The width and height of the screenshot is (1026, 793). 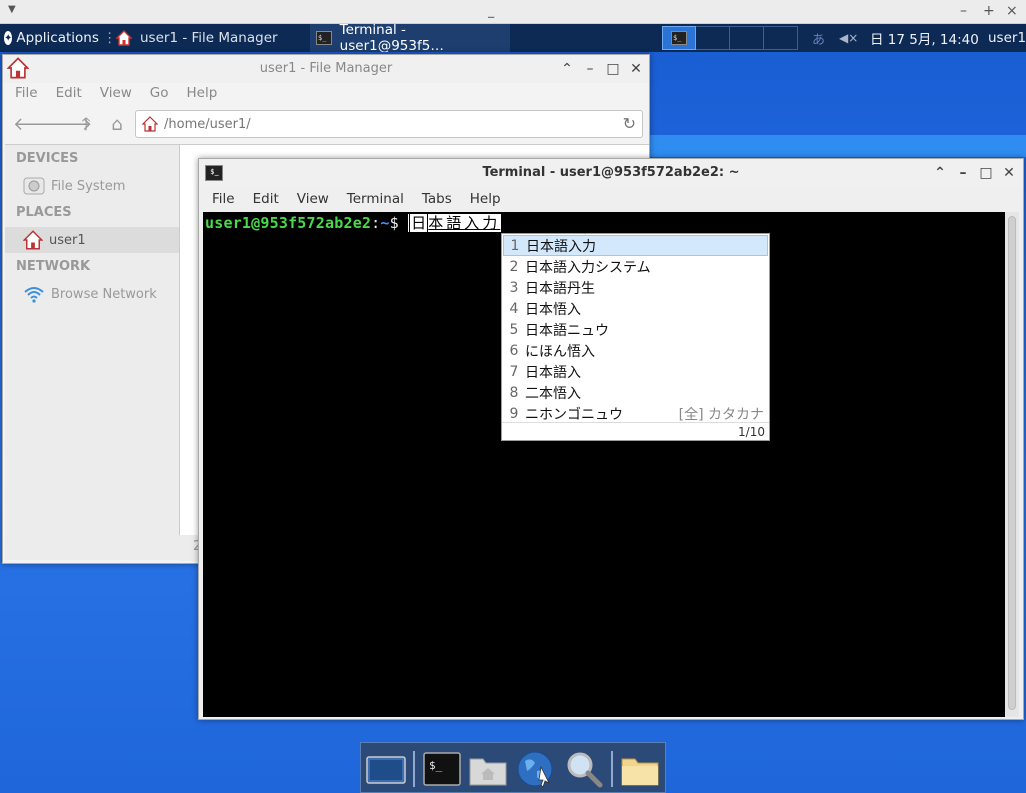 I want to click on candidate-text: 日本語入力システム, so click(x=588, y=267).